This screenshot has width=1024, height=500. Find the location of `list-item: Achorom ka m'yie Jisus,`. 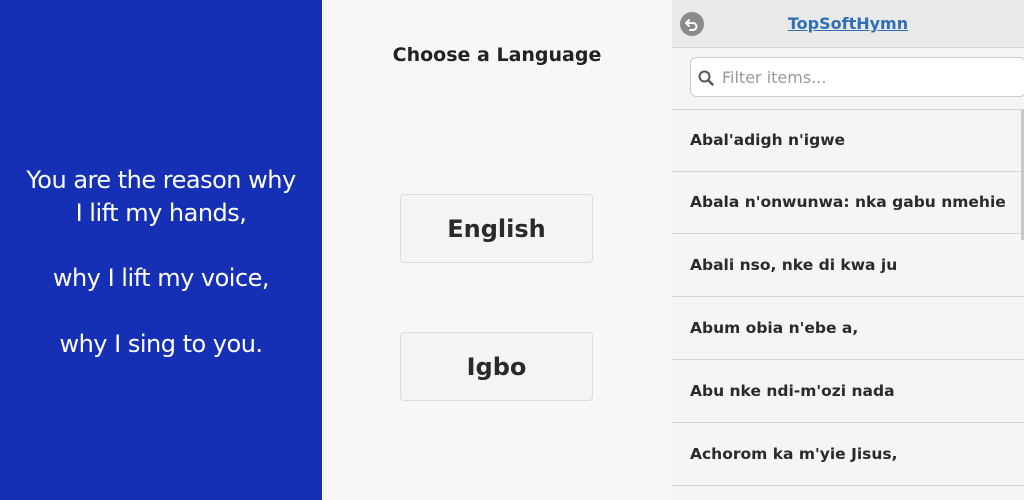

list-item: Achorom ka m'yie Jisus, is located at coordinates (848, 455).